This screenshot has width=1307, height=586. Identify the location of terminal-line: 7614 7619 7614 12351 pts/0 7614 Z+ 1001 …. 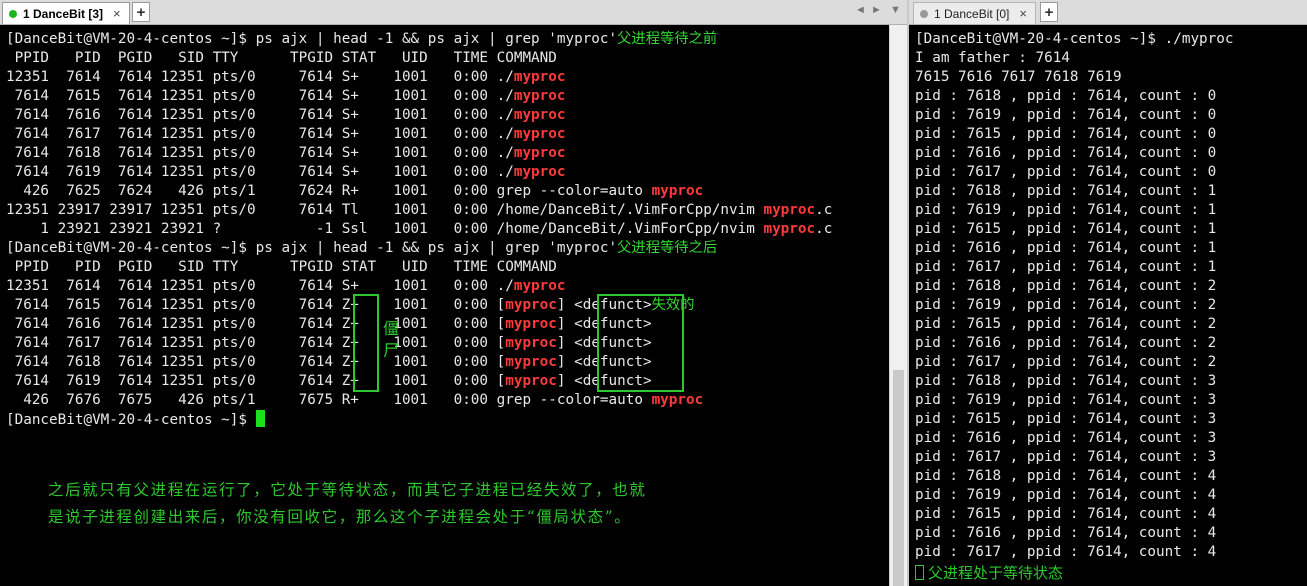
(419, 381).